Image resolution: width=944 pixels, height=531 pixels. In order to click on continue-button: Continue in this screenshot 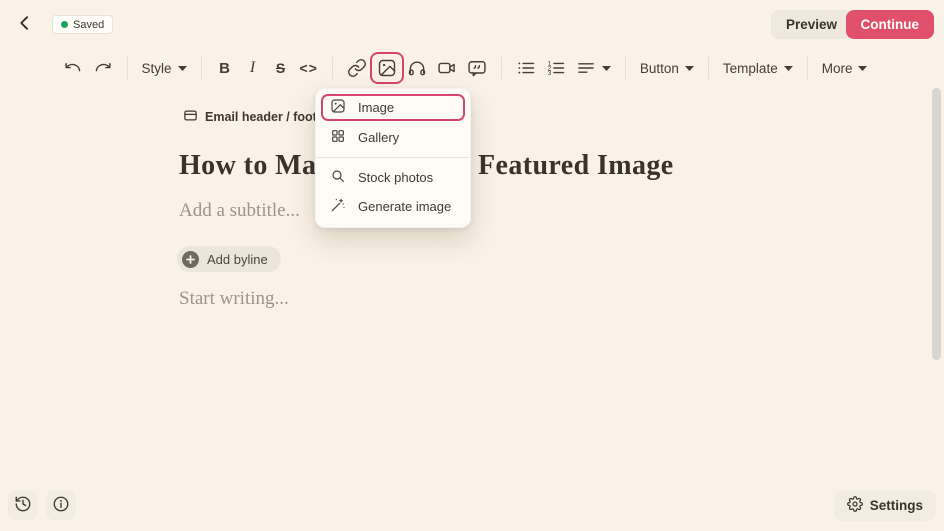, I will do `click(889, 24)`.